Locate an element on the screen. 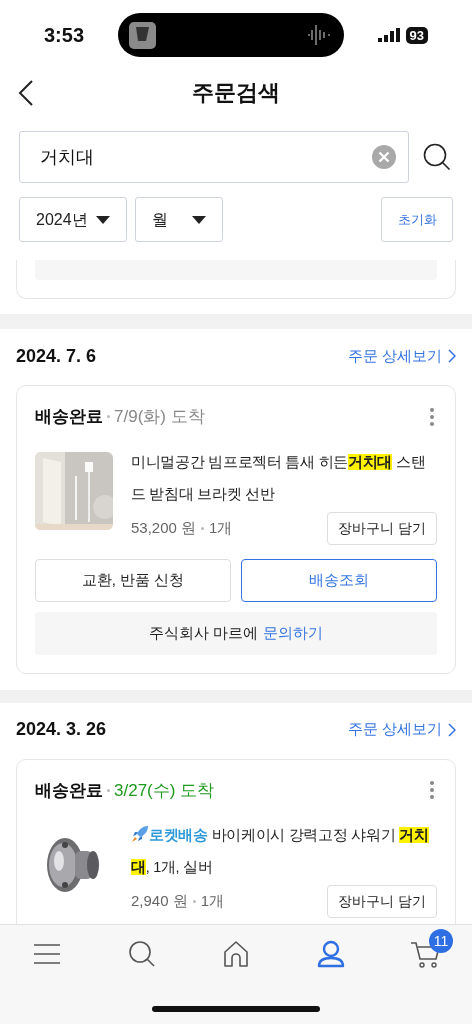 The width and height of the screenshot is (472, 1024). battery-level: 93 is located at coordinates (416, 35).